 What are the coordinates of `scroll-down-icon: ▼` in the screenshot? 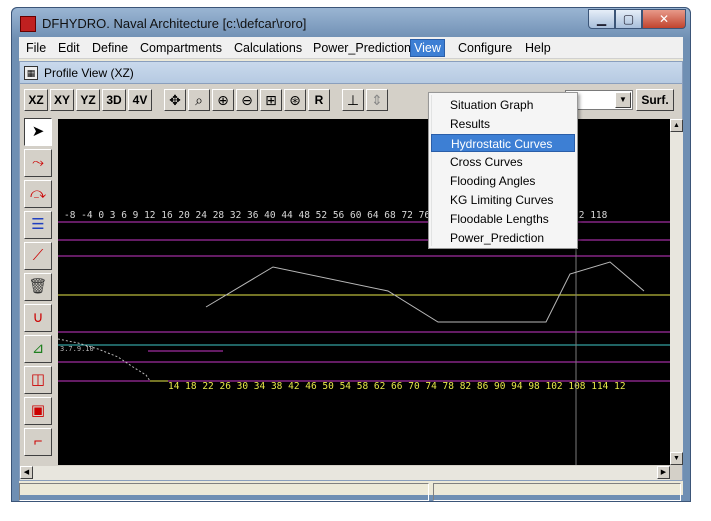 It's located at (676, 458).